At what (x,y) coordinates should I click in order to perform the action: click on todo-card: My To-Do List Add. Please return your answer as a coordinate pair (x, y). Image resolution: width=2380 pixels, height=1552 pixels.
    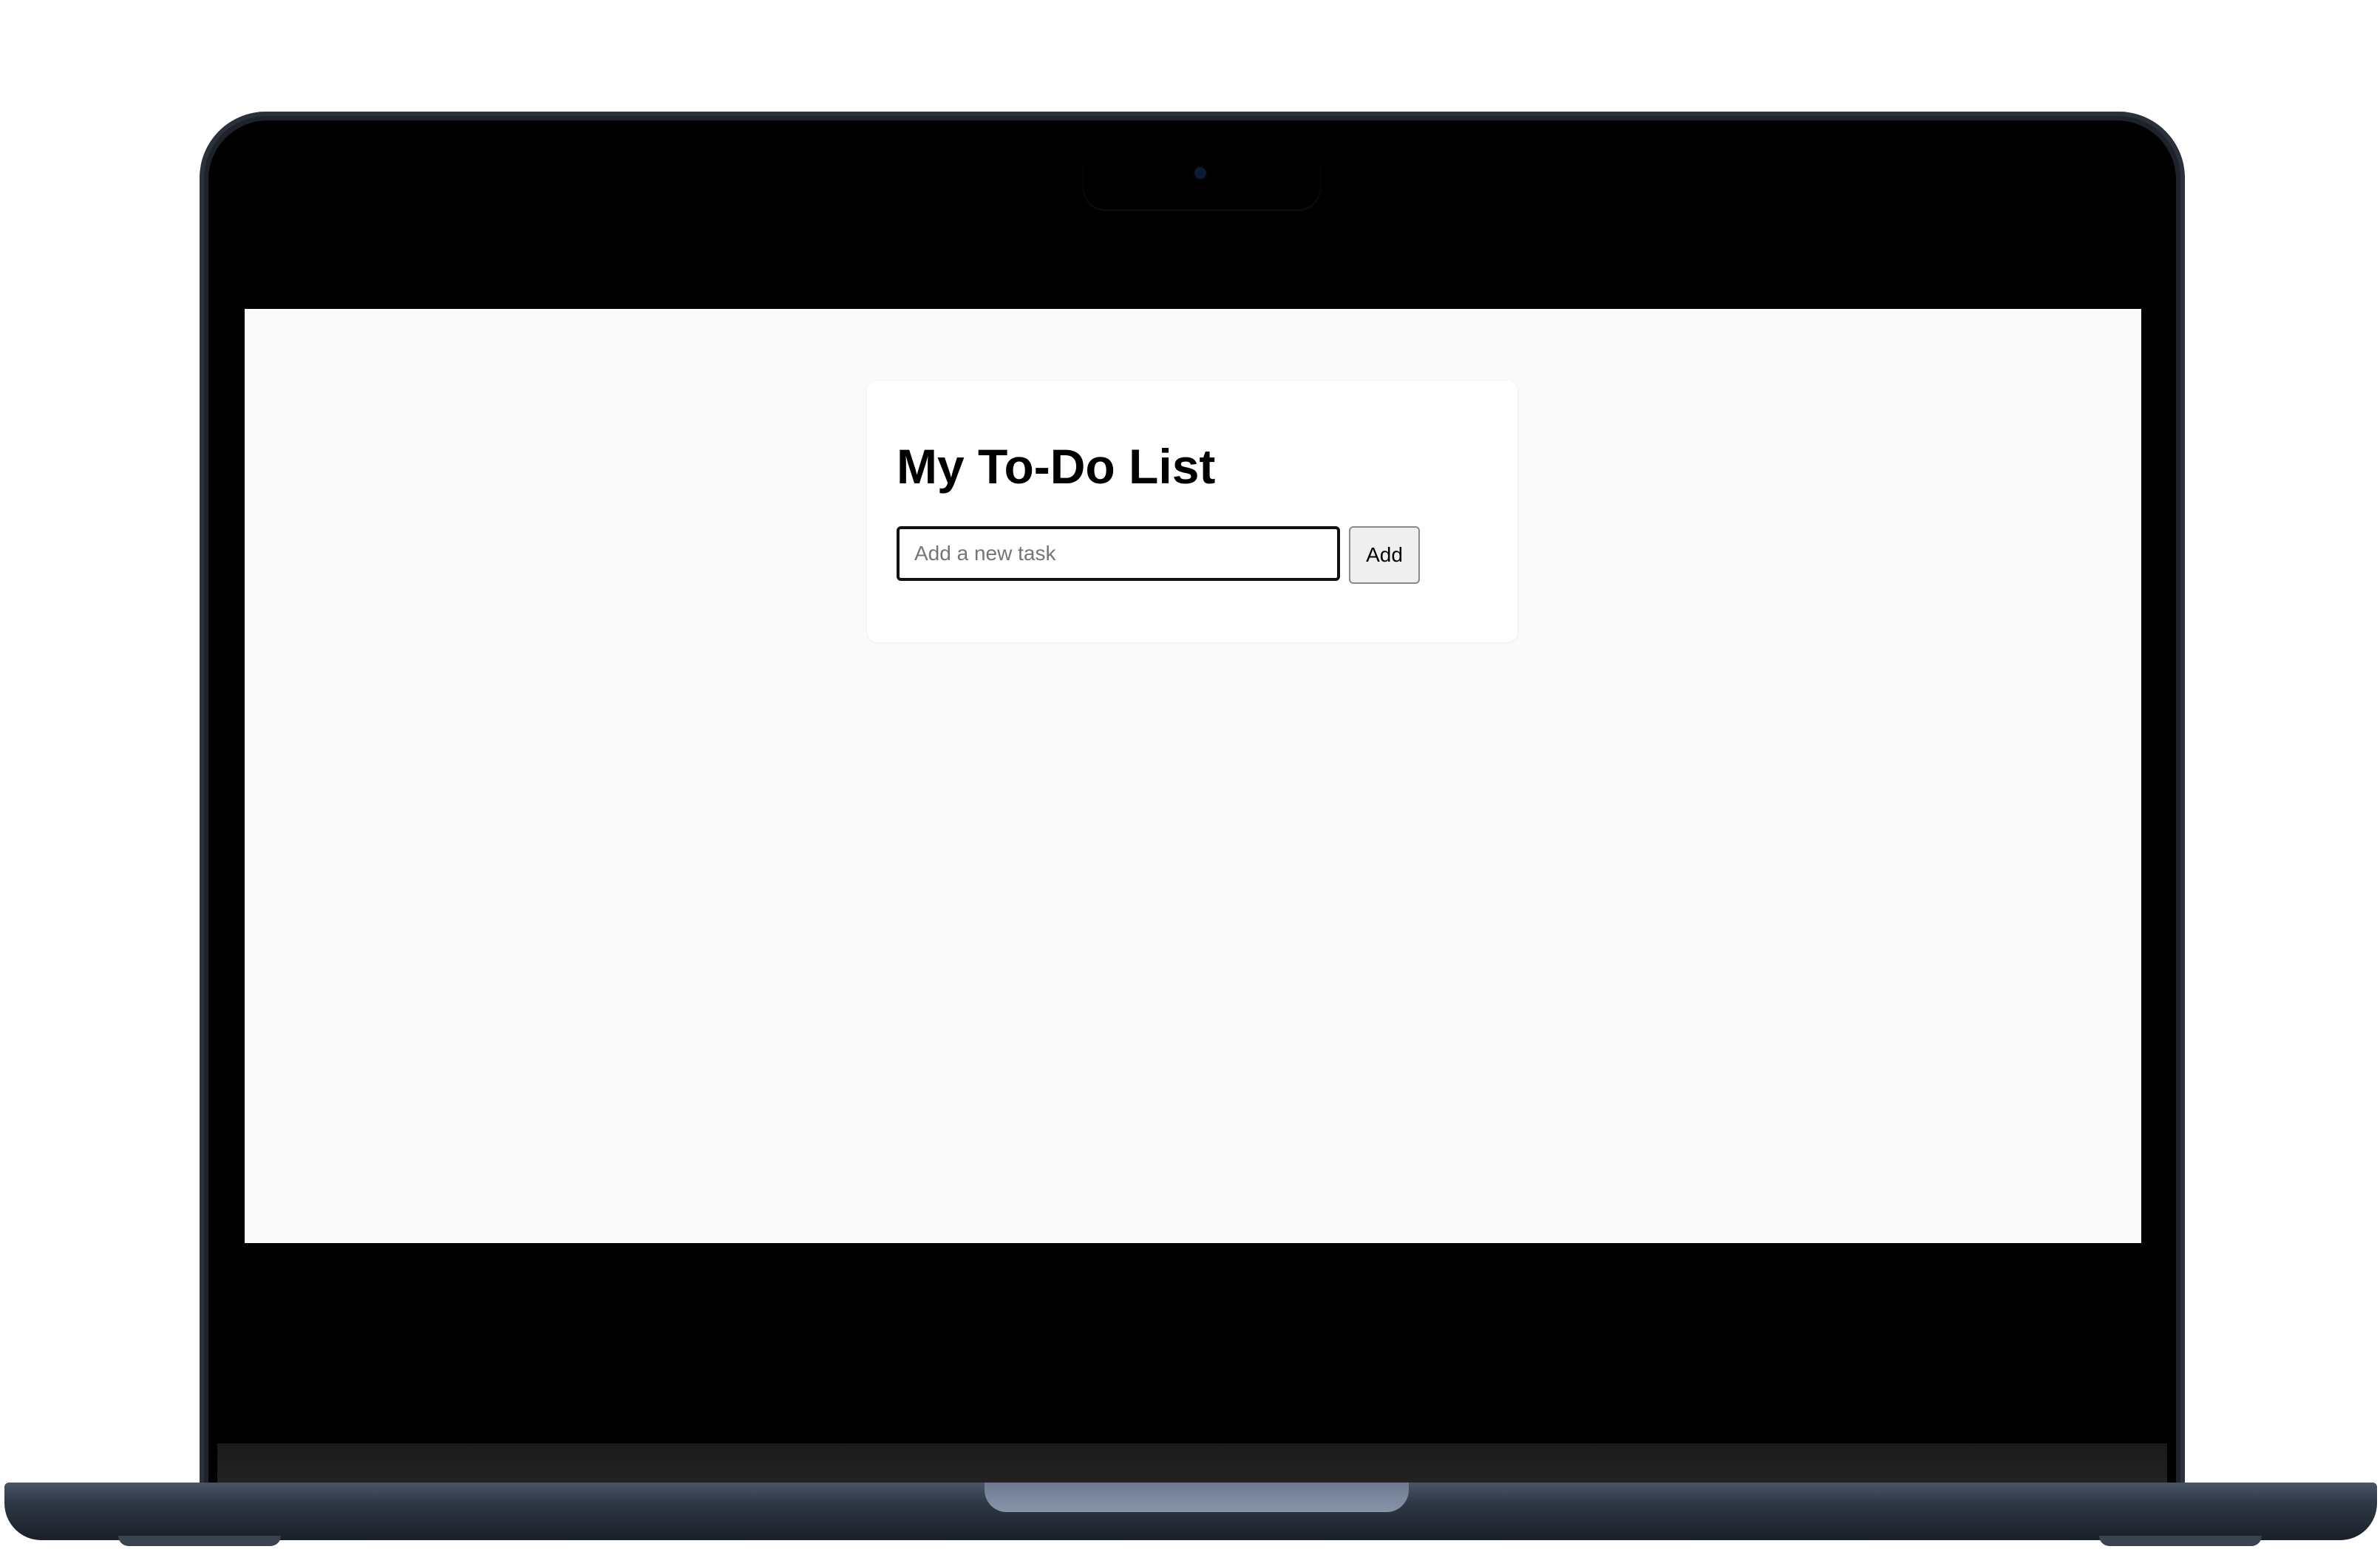
    Looking at the image, I should click on (1192, 511).